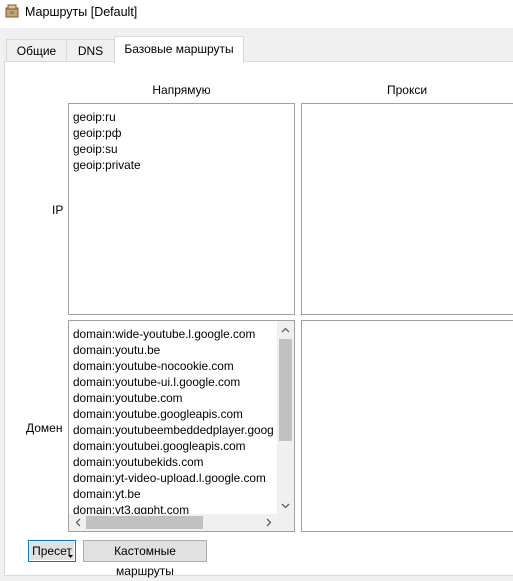 The height and width of the screenshot is (581, 513). I want to click on ip-direct-lines: geoip:ru geoip:рф geoip:su geoip:private, so click(107, 141).